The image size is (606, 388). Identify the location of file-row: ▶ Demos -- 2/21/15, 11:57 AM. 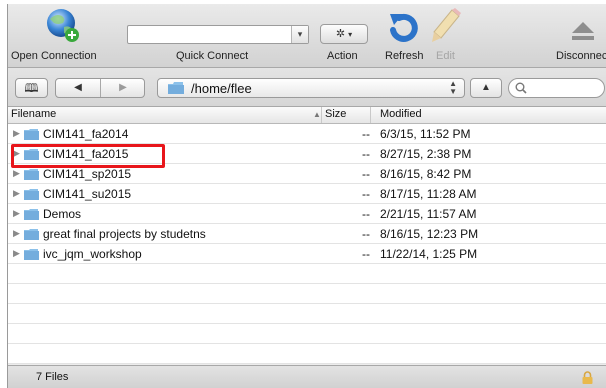
(307, 214).